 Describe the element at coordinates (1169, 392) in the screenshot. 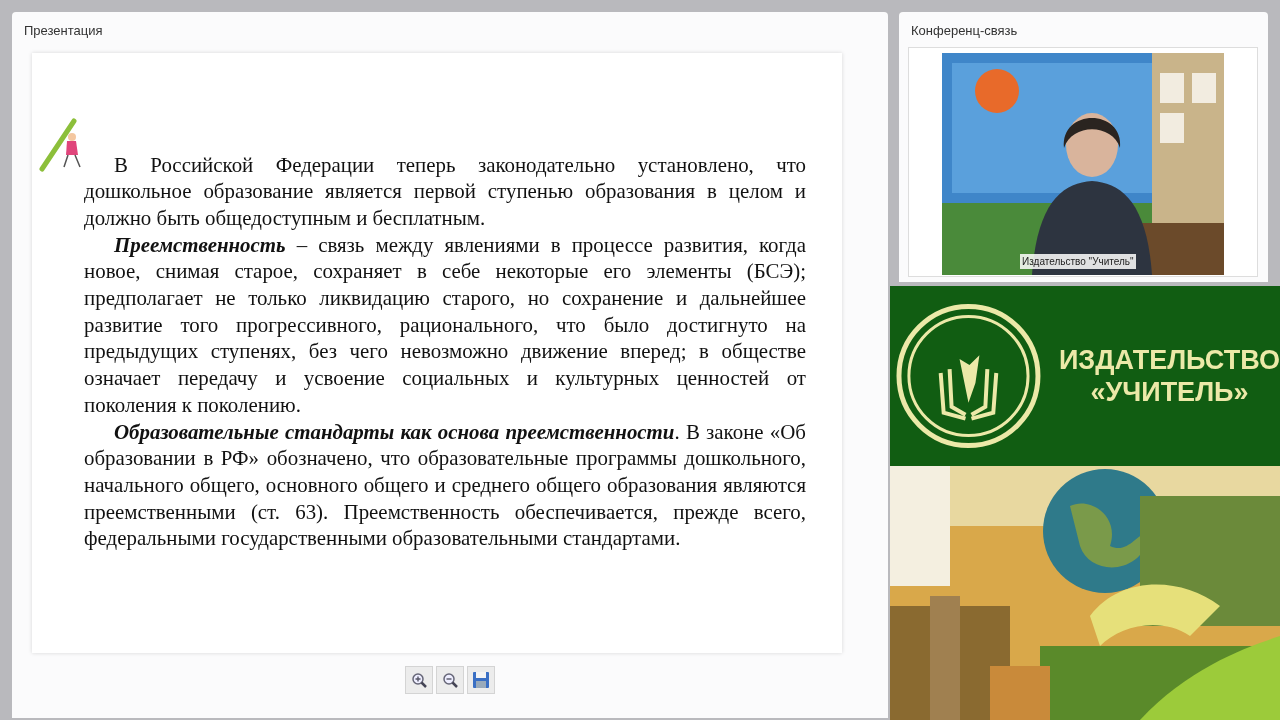

I see `publisher-name: «УЧИТЕЛЬ»` at that location.